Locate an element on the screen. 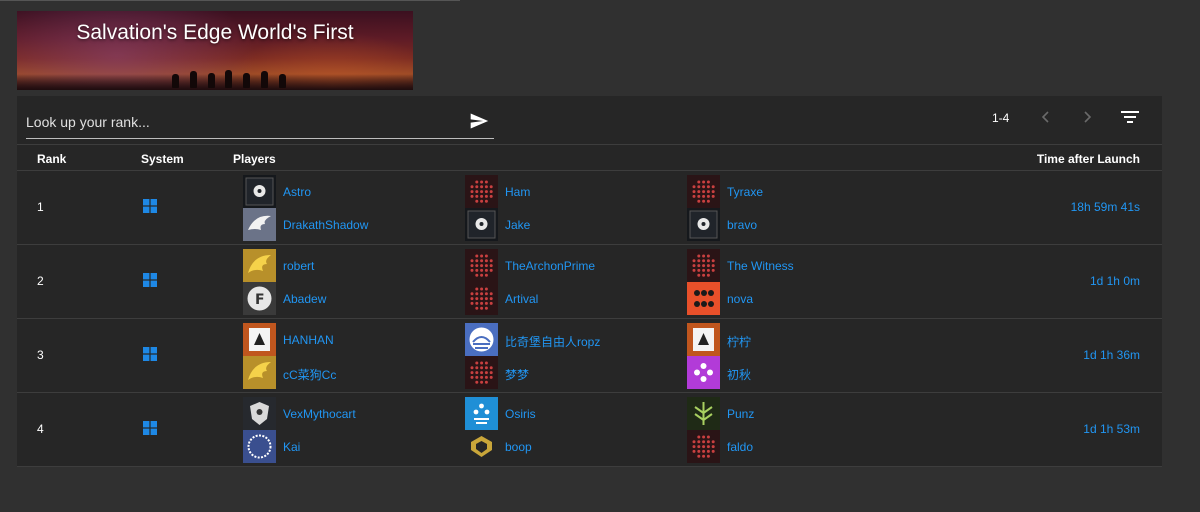 This screenshot has width=1200, height=512. player-name-link: TheArchonPrime is located at coordinates (550, 266).